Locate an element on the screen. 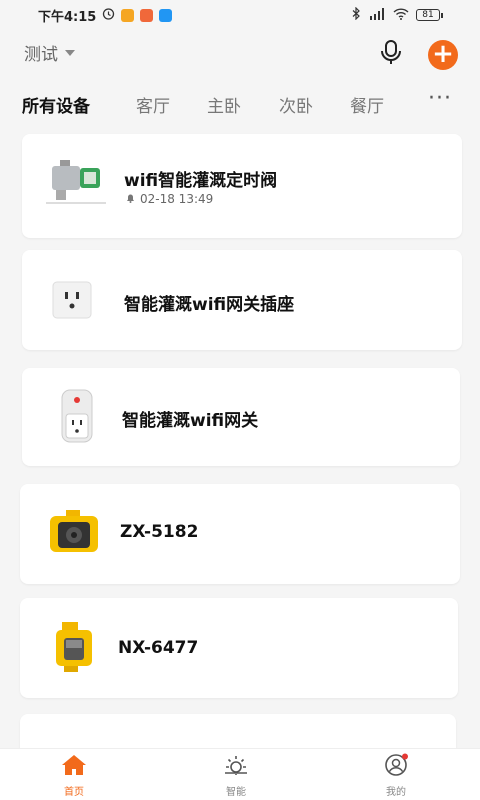 This screenshot has height=800, width=480. header: 测试 + is located at coordinates (240, 53).